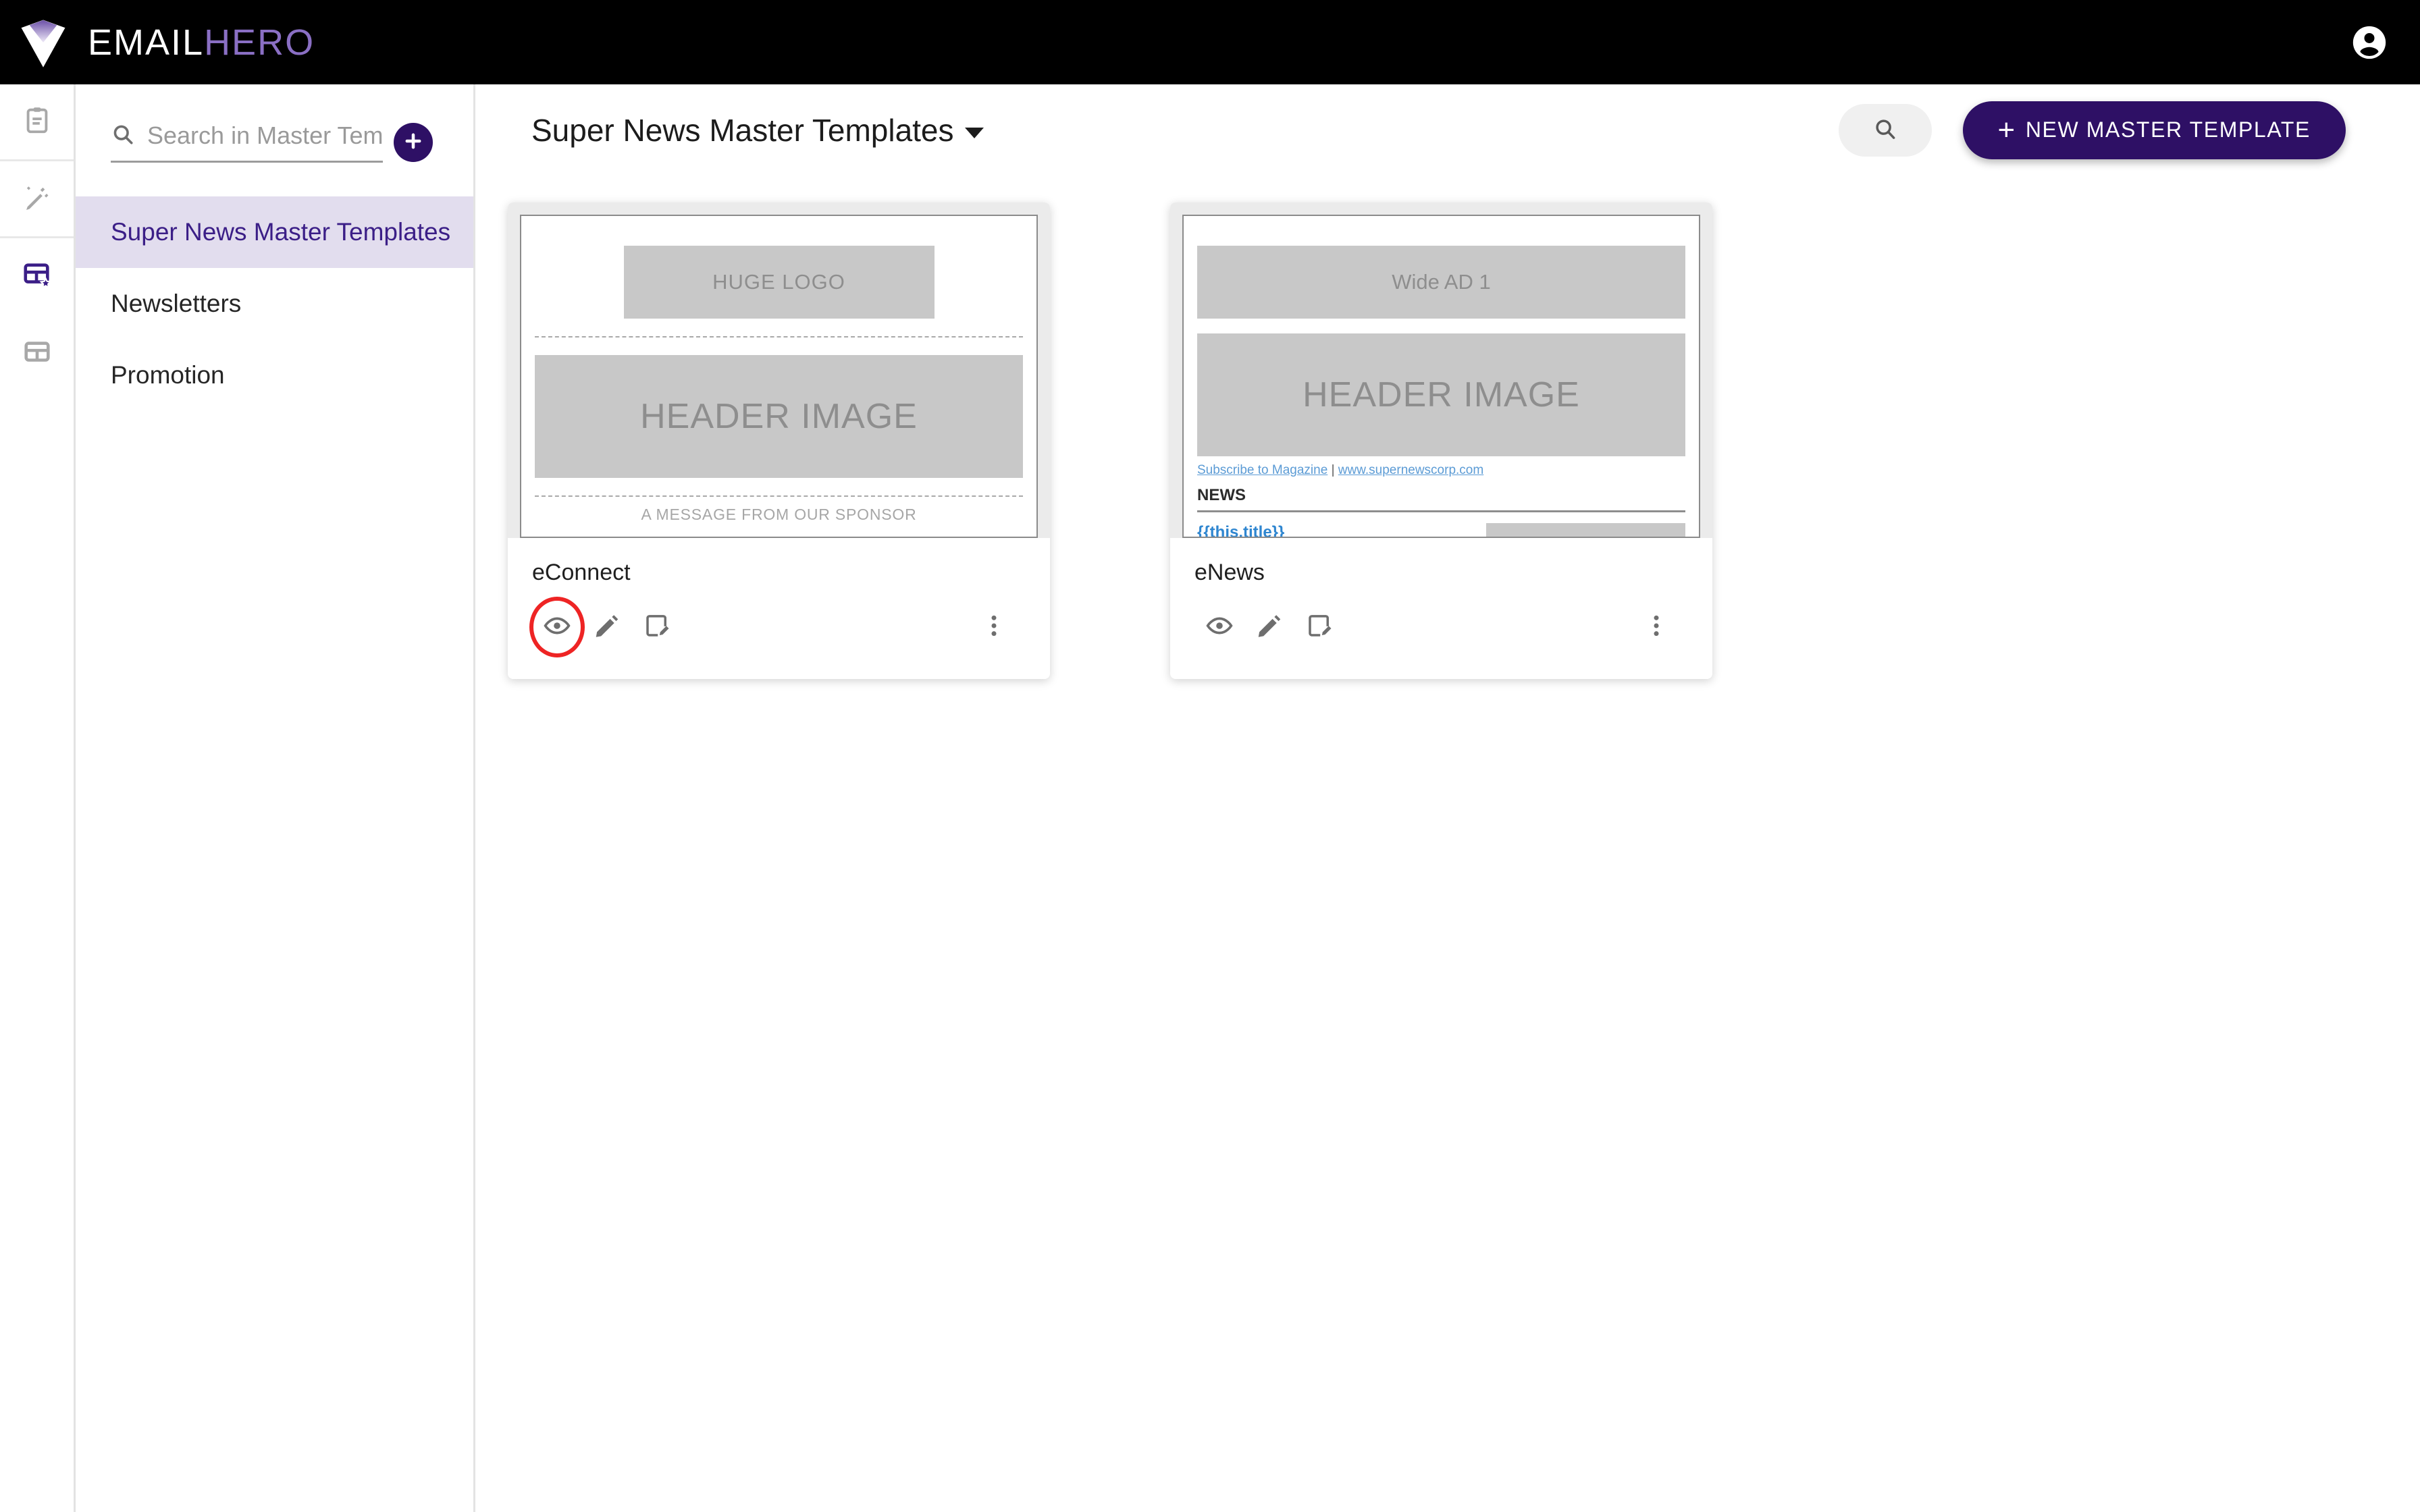 Image resolution: width=2420 pixels, height=1512 pixels. What do you see at coordinates (281, 232) in the screenshot?
I see `sidebar-item-label: Super News Master Templates` at bounding box center [281, 232].